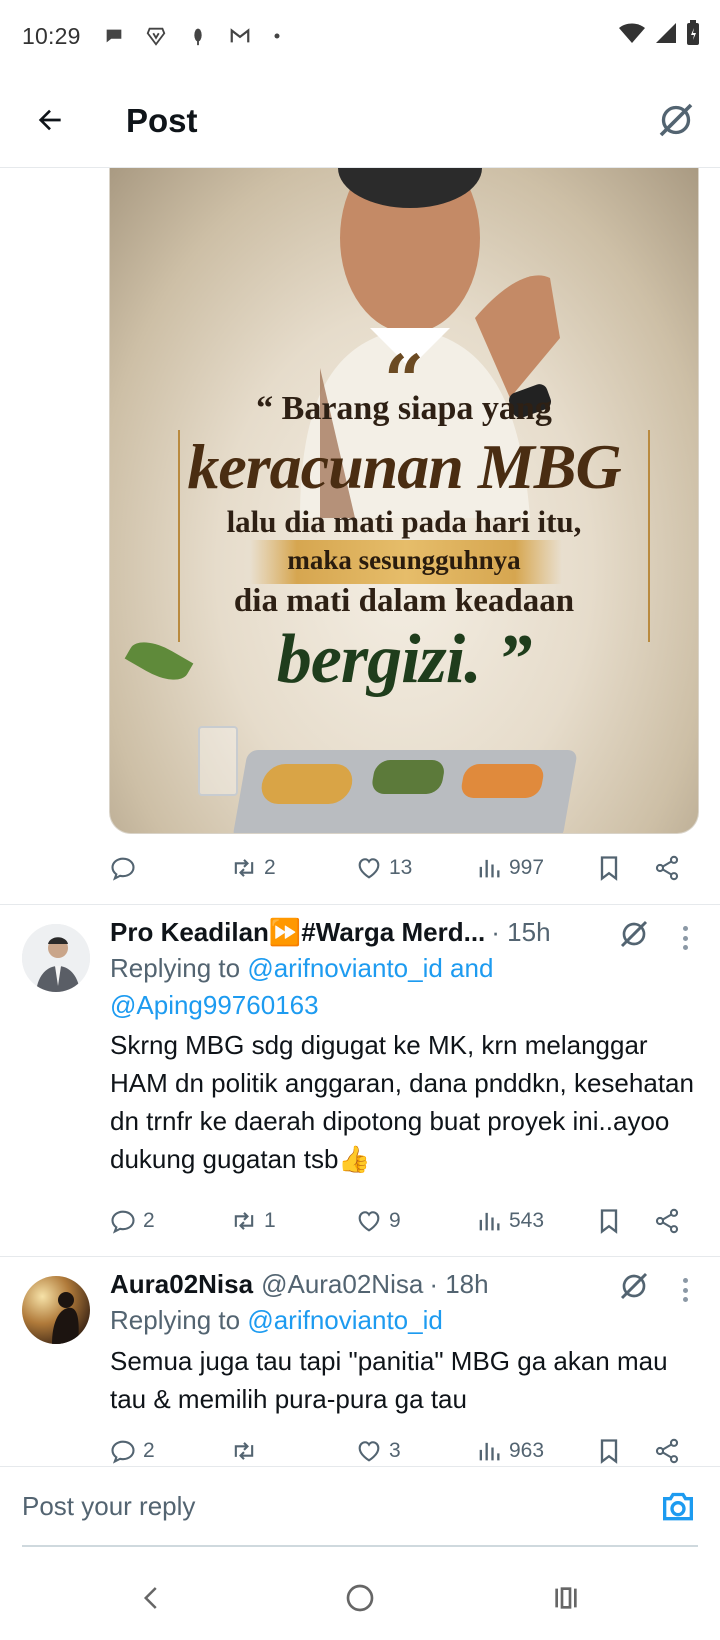 Image resolution: width=720 pixels, height=1640 pixels. What do you see at coordinates (459, 1283) in the screenshot?
I see `timestamp: · 18h` at bounding box center [459, 1283].